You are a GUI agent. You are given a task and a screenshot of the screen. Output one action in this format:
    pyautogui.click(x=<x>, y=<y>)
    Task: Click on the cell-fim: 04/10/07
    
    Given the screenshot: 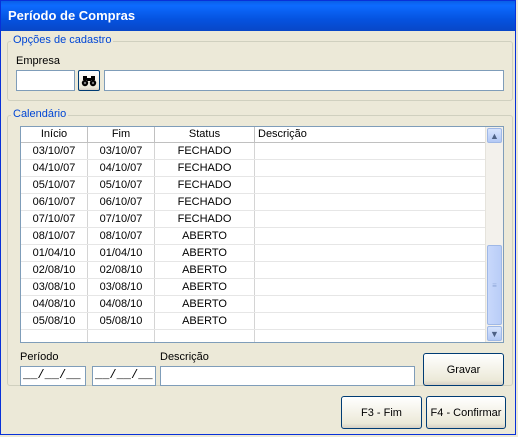 What is the action you would take?
    pyautogui.click(x=121, y=168)
    